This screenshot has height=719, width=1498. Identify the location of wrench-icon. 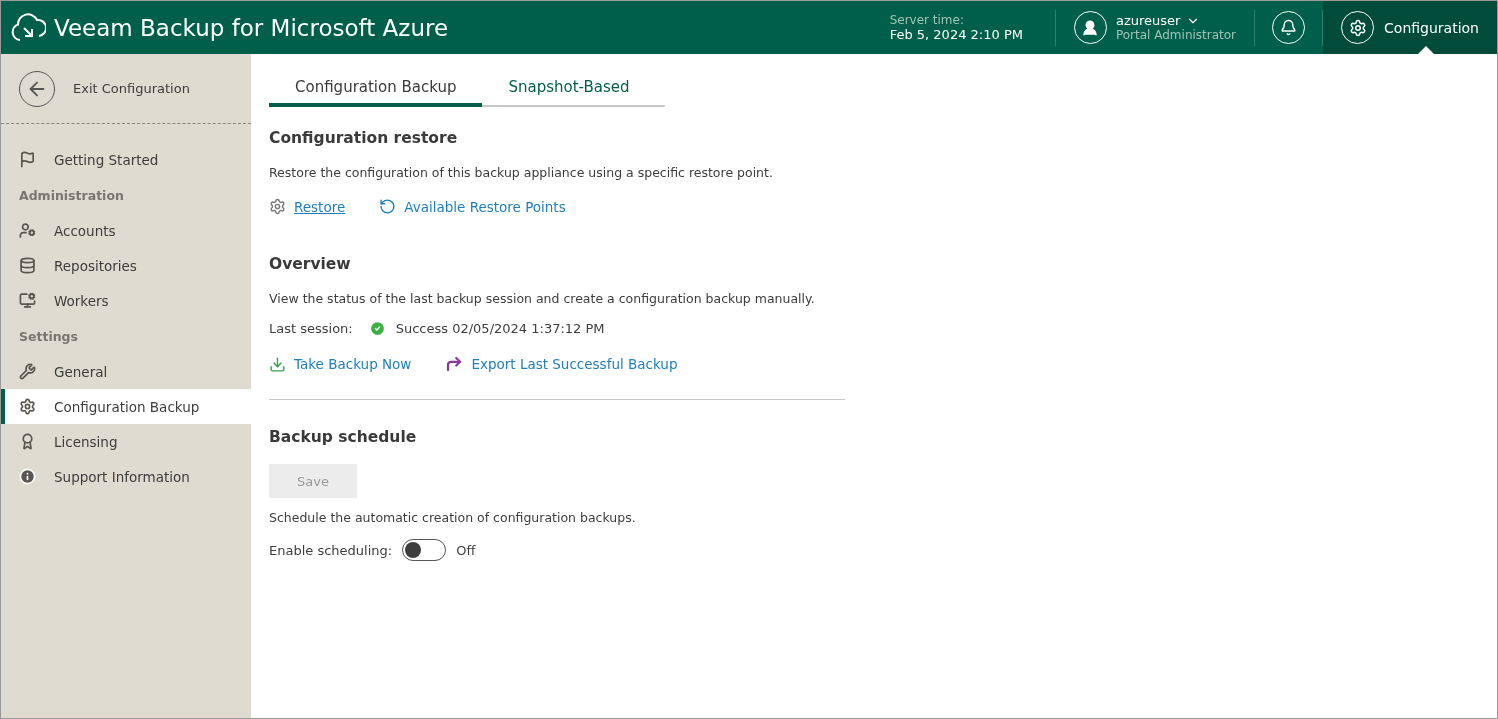
(27, 371).